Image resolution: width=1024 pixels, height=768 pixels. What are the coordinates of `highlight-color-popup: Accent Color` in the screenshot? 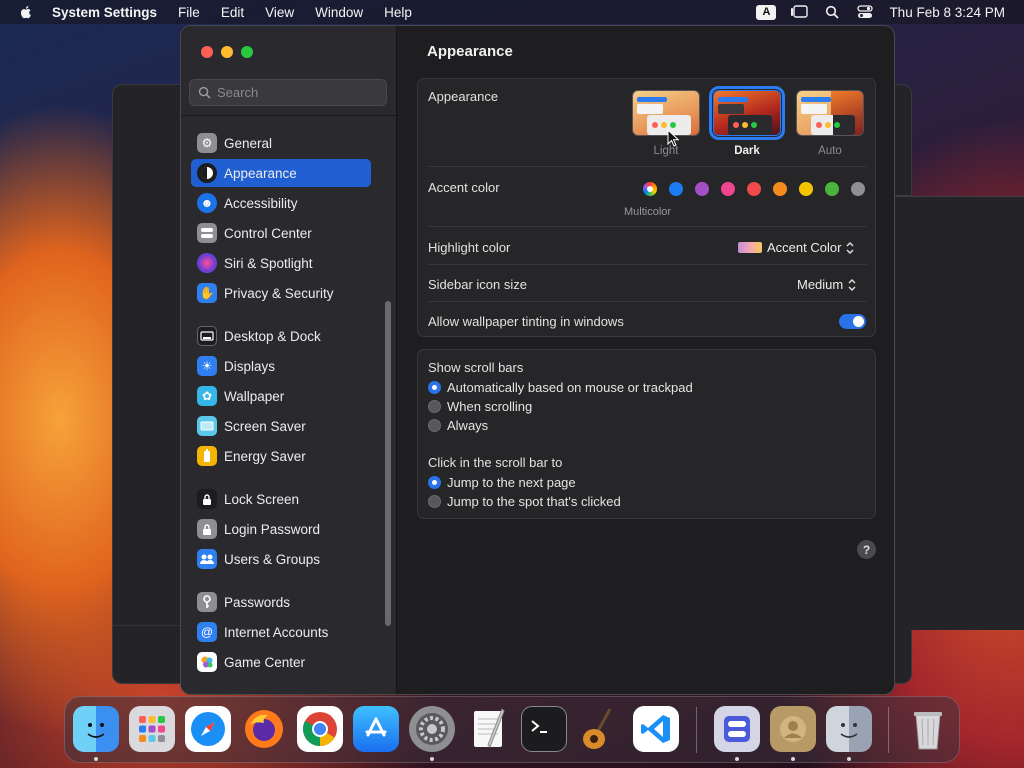 It's located at (796, 247).